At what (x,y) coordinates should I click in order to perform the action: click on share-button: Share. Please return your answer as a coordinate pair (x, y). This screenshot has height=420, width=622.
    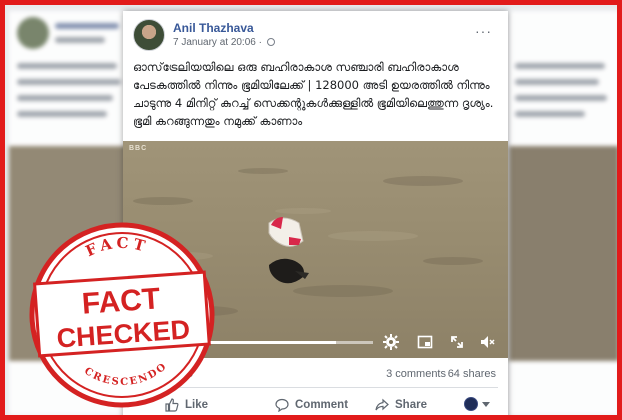
    Looking at the image, I should click on (401, 405).